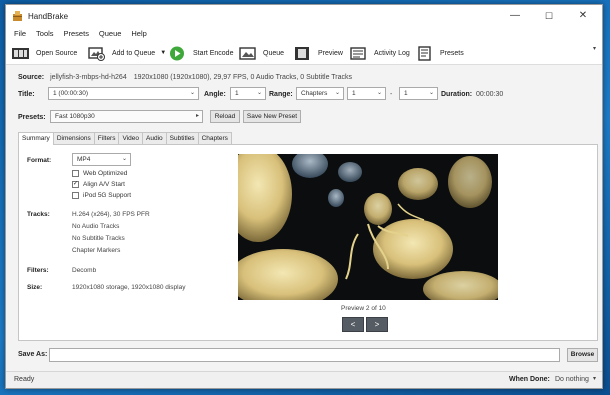 This screenshot has height=395, width=610. I want to click on chevron-down-icon: ▾, so click(594, 378).